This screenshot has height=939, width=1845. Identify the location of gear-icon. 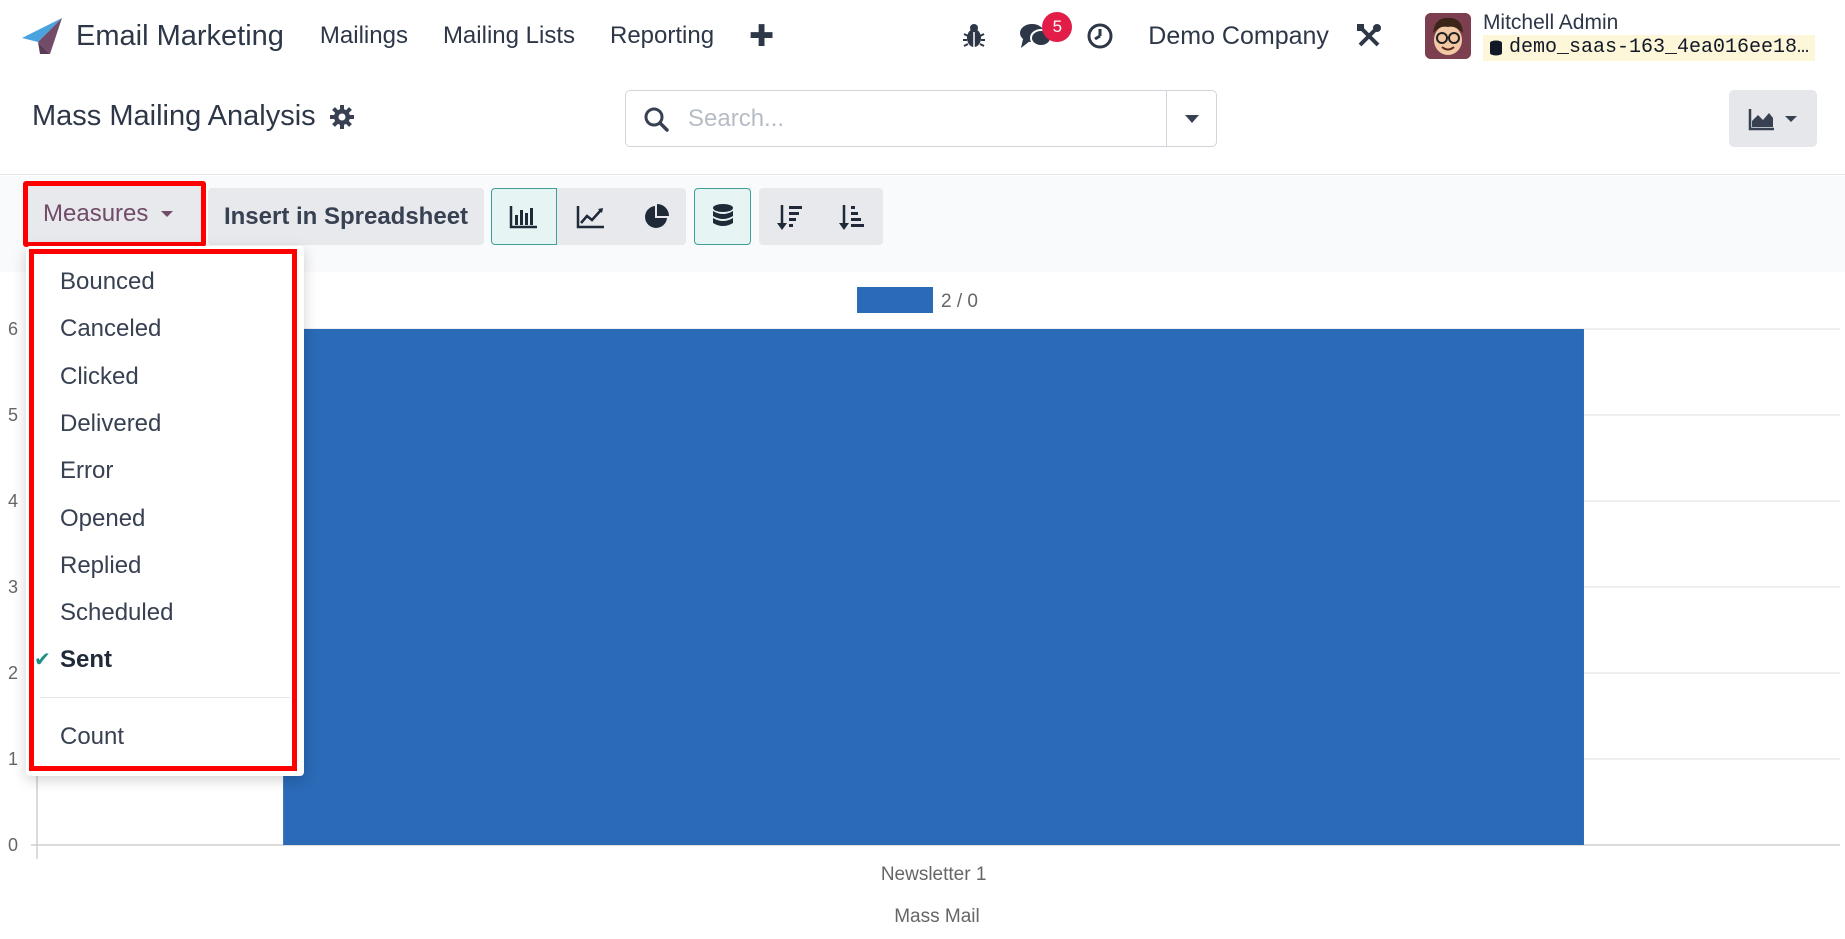
(341, 116).